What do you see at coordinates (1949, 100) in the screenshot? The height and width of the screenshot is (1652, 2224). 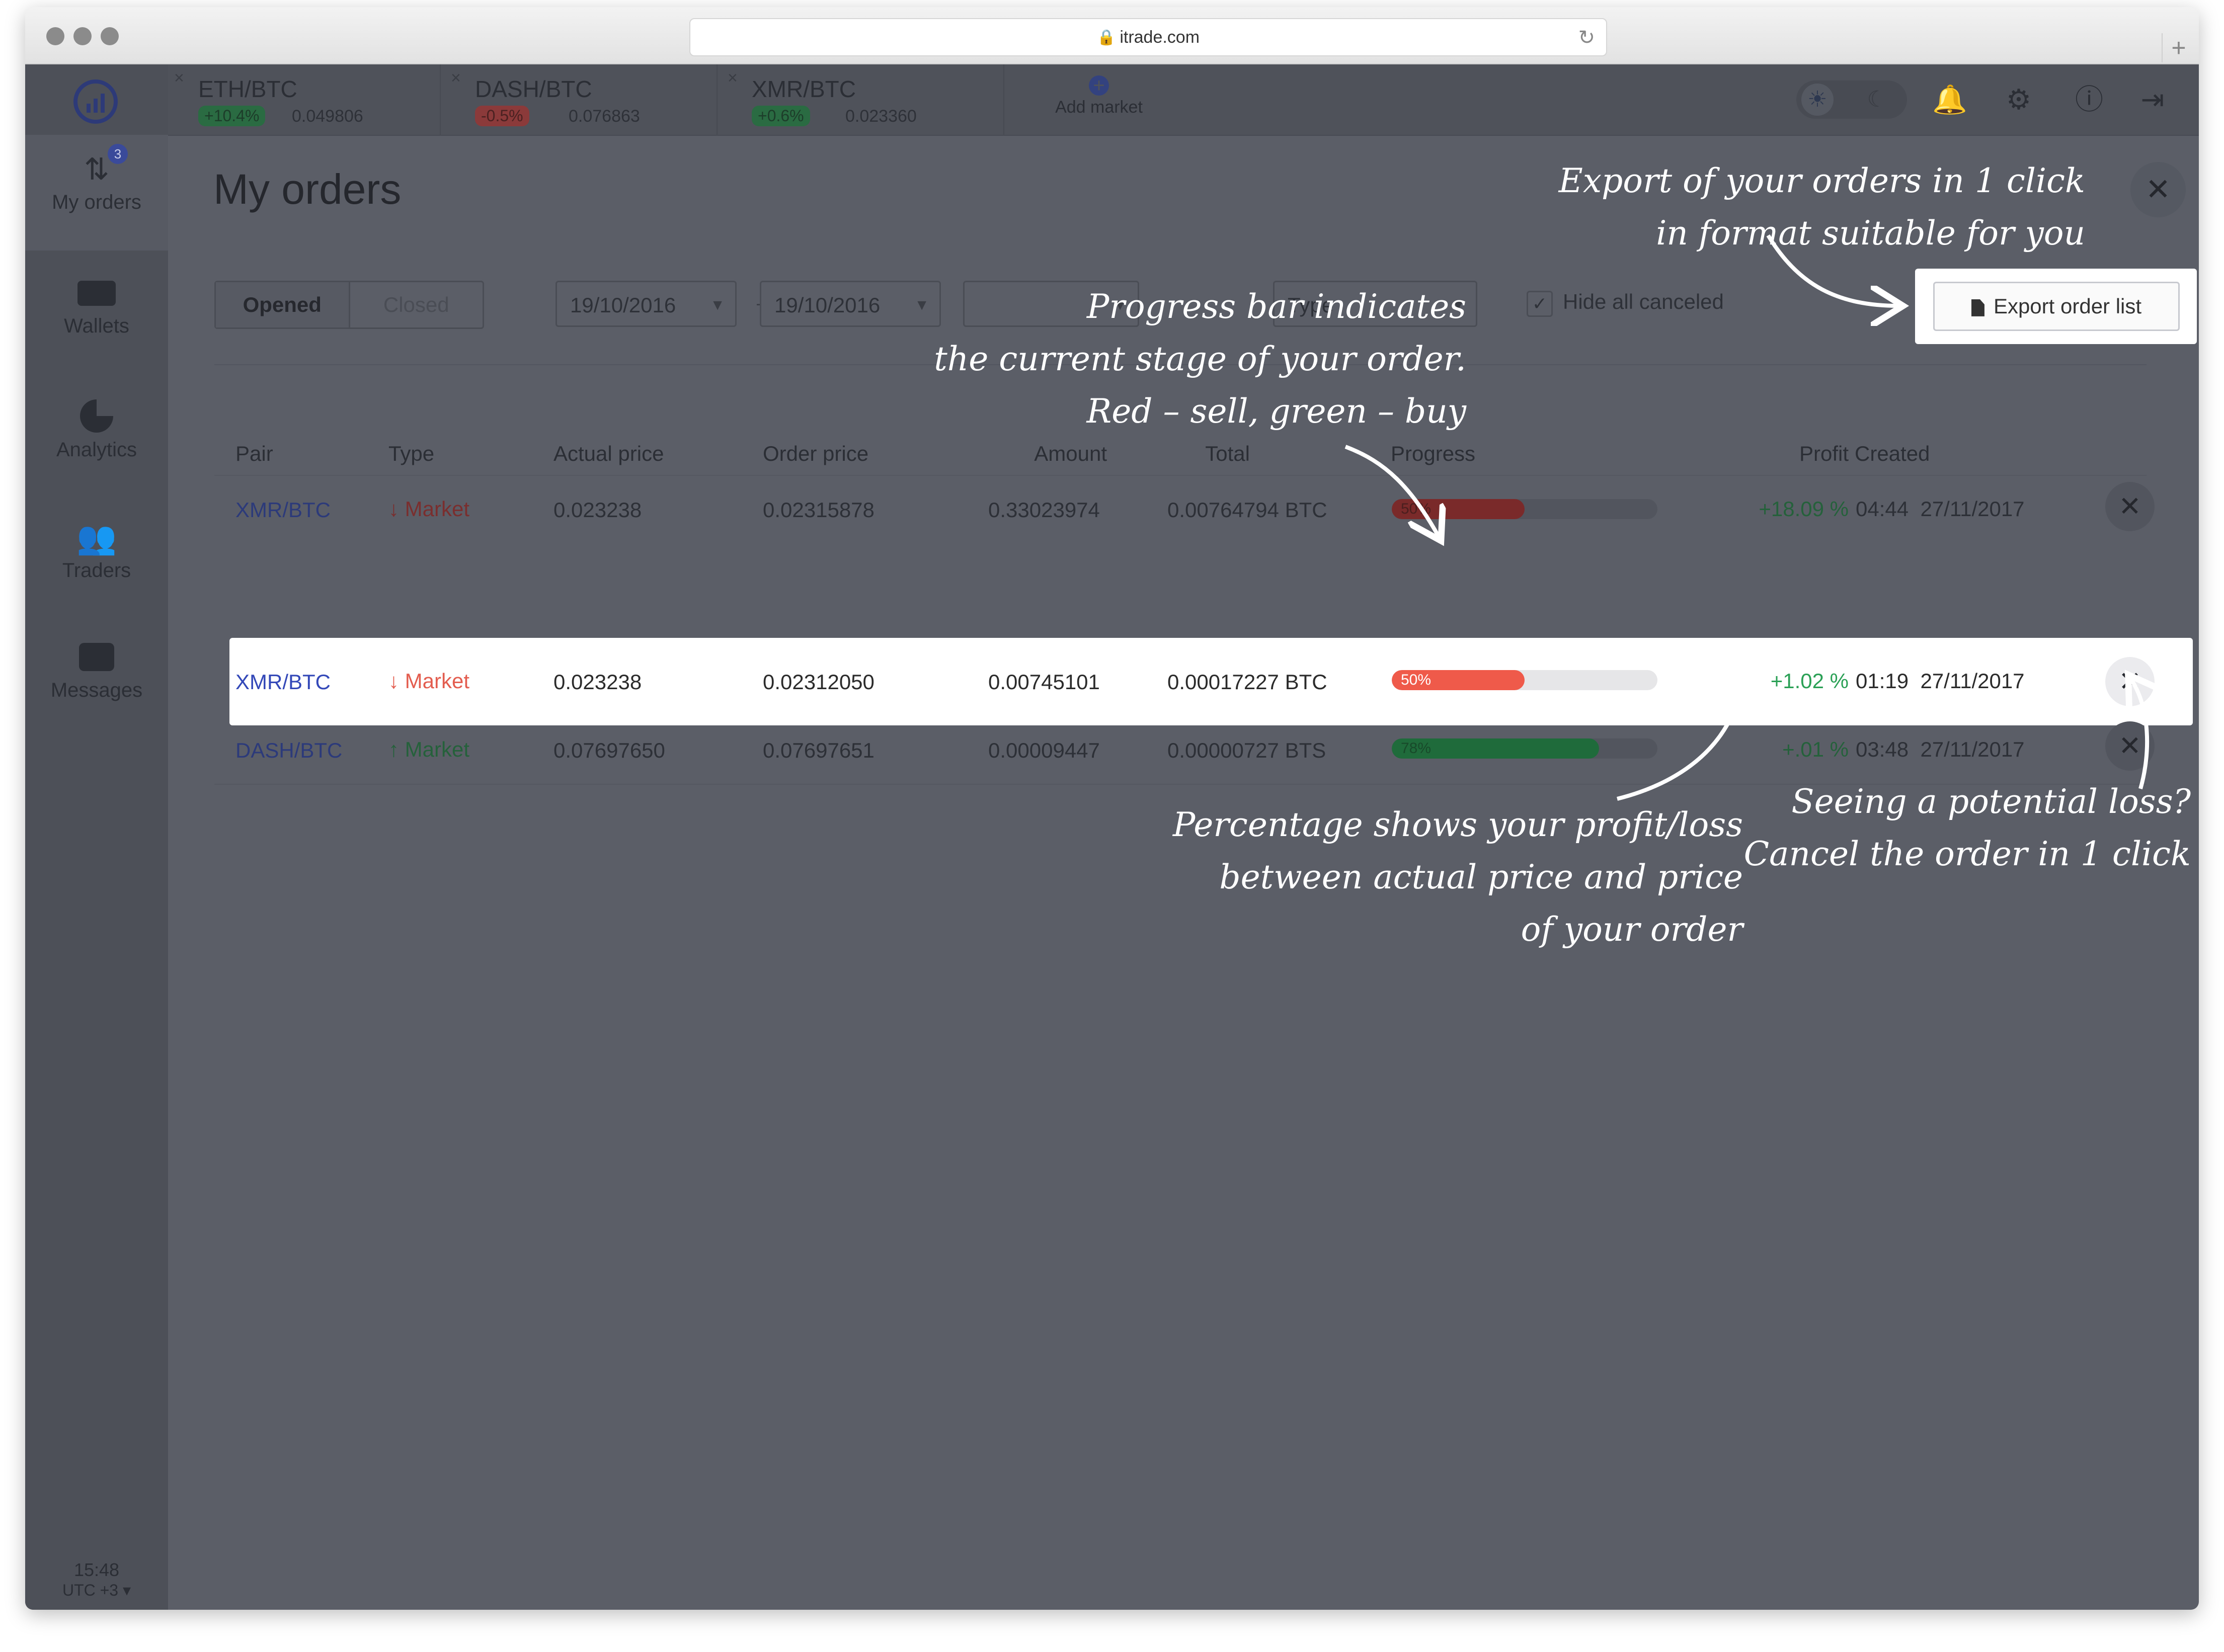 I see `bell-icon: 🔔` at bounding box center [1949, 100].